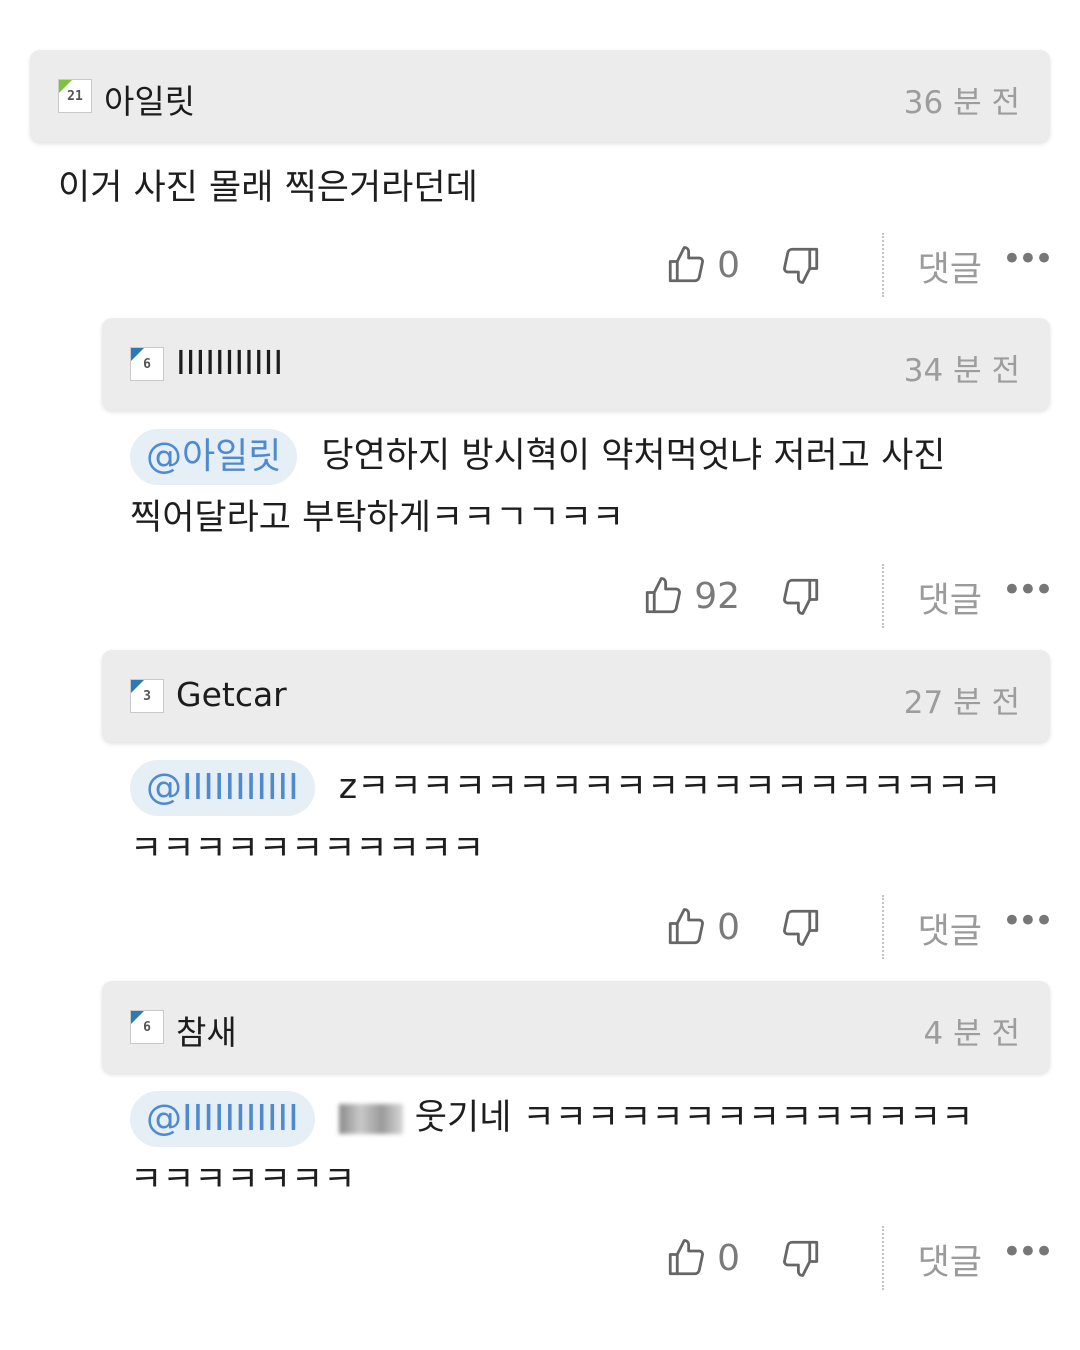 Image resolution: width=1080 pixels, height=1350 pixels. I want to click on like-button: 92, so click(691, 596).